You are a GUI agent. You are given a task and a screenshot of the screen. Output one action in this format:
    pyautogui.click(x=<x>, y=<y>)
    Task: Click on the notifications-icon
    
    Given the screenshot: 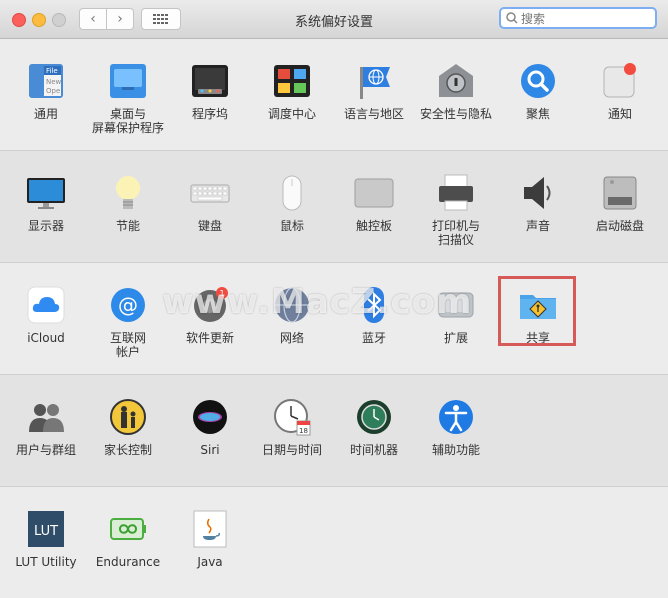 What is the action you would take?
    pyautogui.click(x=619, y=80)
    